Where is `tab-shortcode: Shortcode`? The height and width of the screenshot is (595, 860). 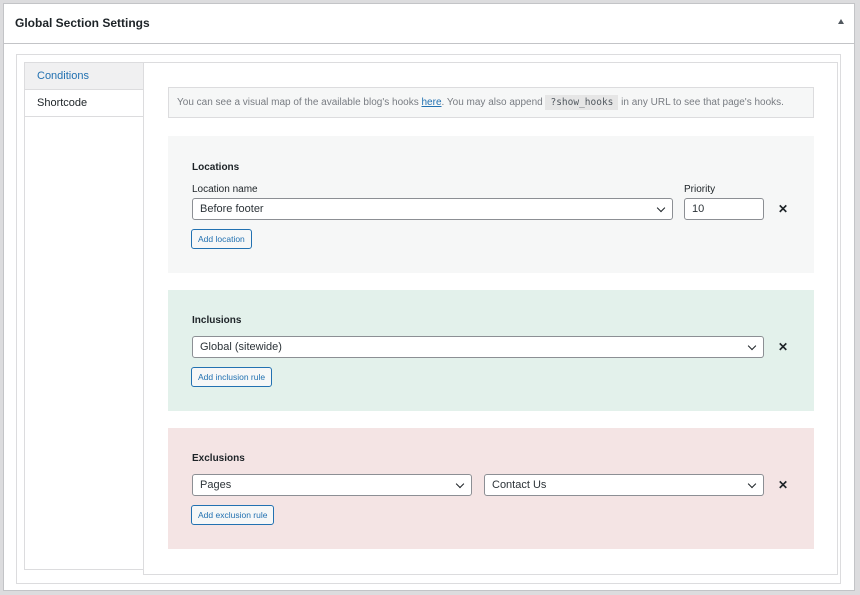 tab-shortcode: Shortcode is located at coordinates (84, 103).